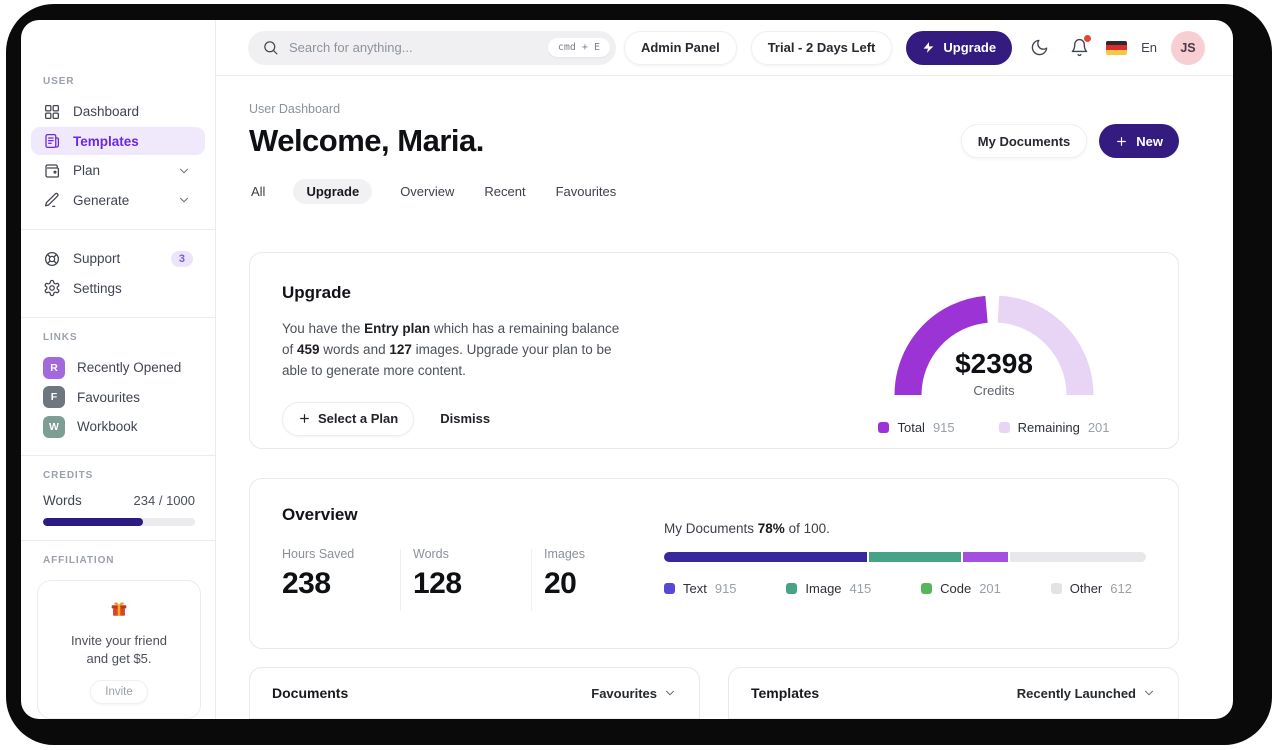  Describe the element at coordinates (504, 191) in the screenshot. I see `tab-recent: Recent` at that location.